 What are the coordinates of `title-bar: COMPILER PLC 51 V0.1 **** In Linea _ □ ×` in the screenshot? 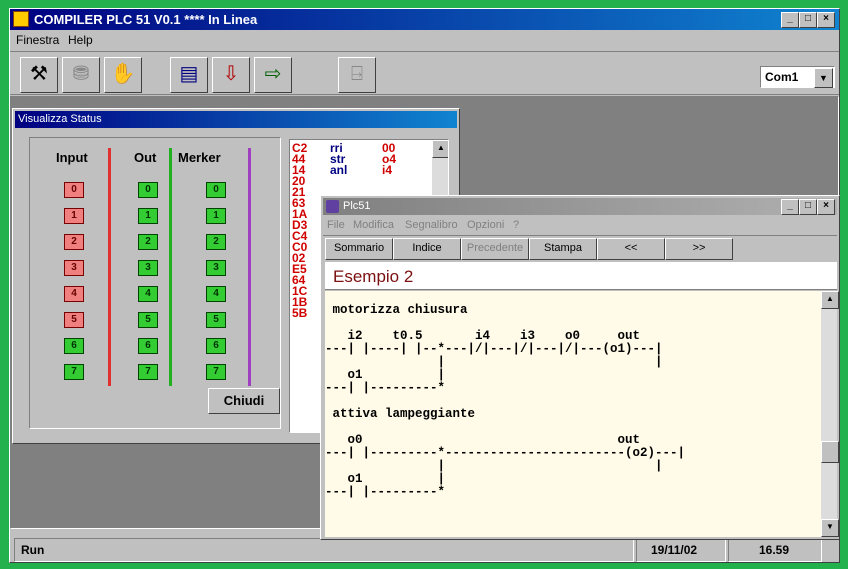 It's located at (424, 19).